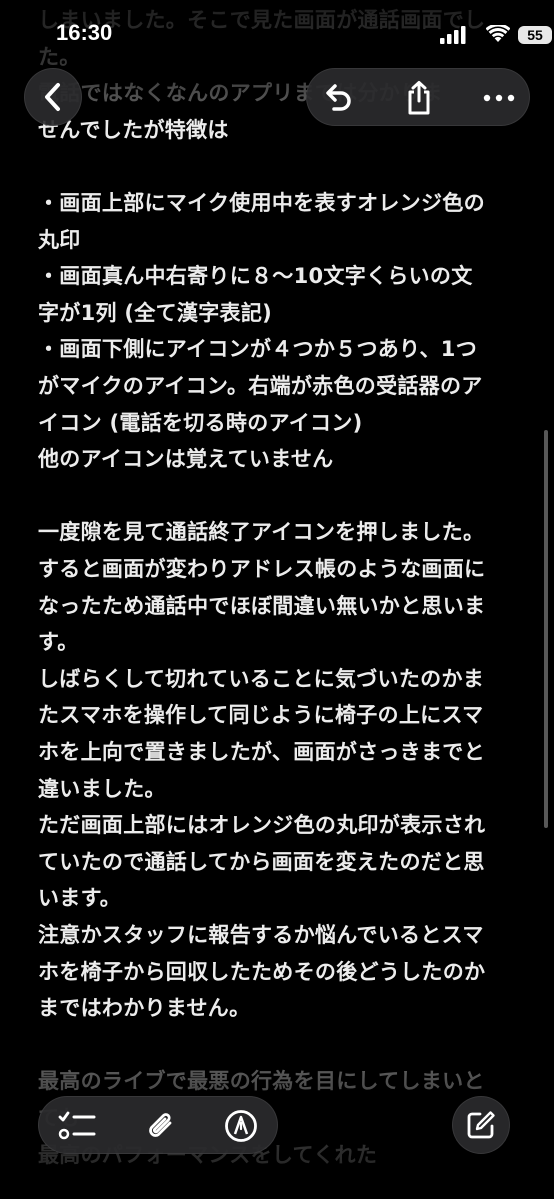  I want to click on back-button, so click(53, 97).